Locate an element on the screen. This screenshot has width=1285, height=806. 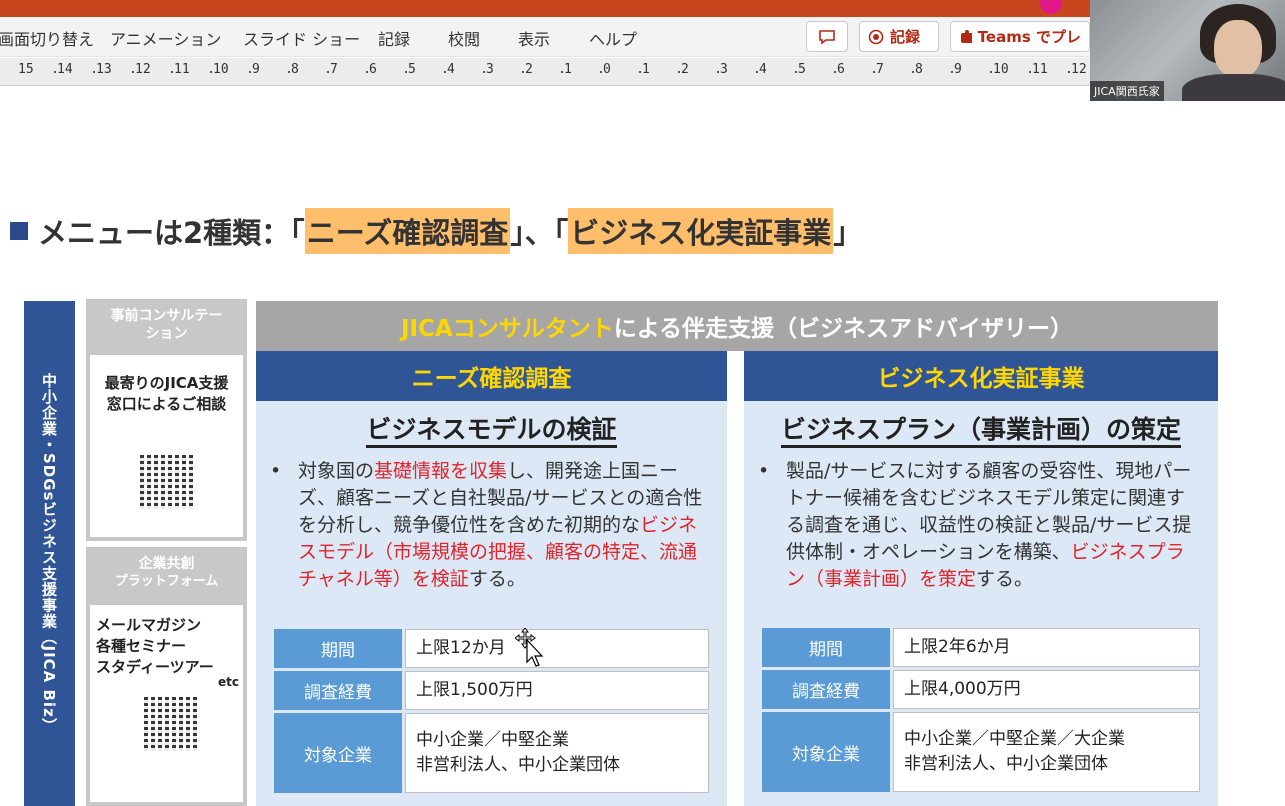
needs-row-eligible: 対象企業 中小企業／中堅企業 非営利法人、中小企業団体 is located at coordinates (491, 753).